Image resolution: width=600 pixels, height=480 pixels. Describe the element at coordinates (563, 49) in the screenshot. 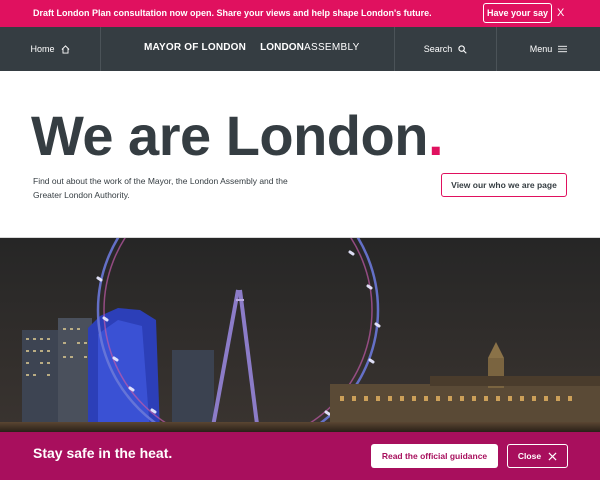

I see `hamburger-icon` at that location.